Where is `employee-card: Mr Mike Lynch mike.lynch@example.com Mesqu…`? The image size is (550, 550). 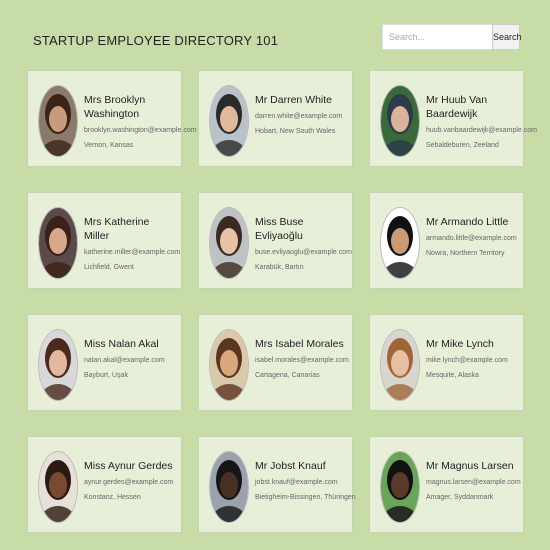
employee-card: Mr Mike Lynch mike.lynch@example.com Mesqu… is located at coordinates (446, 362).